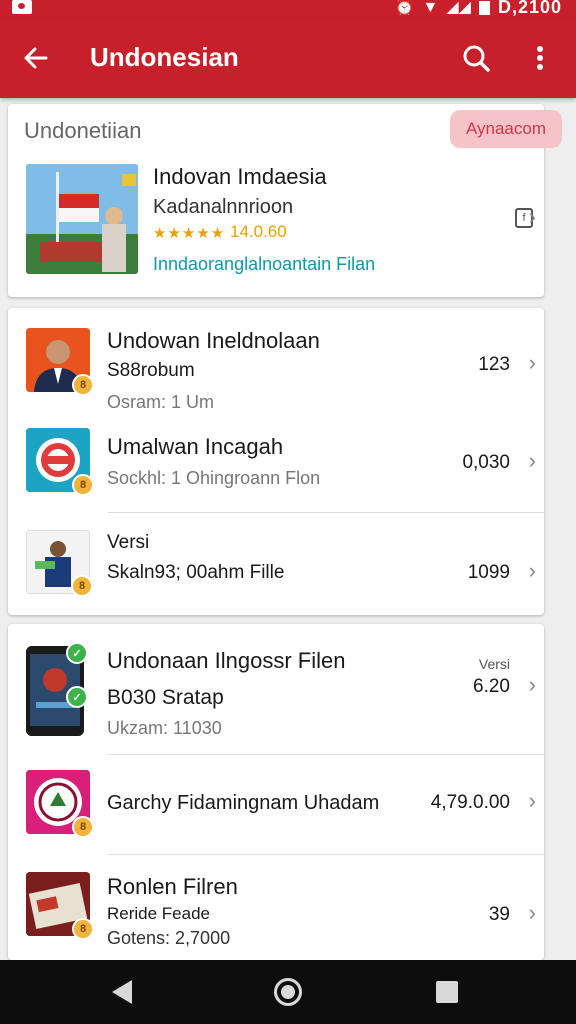 This screenshot has width=576, height=1024. I want to click on search-icon, so click(476, 58).